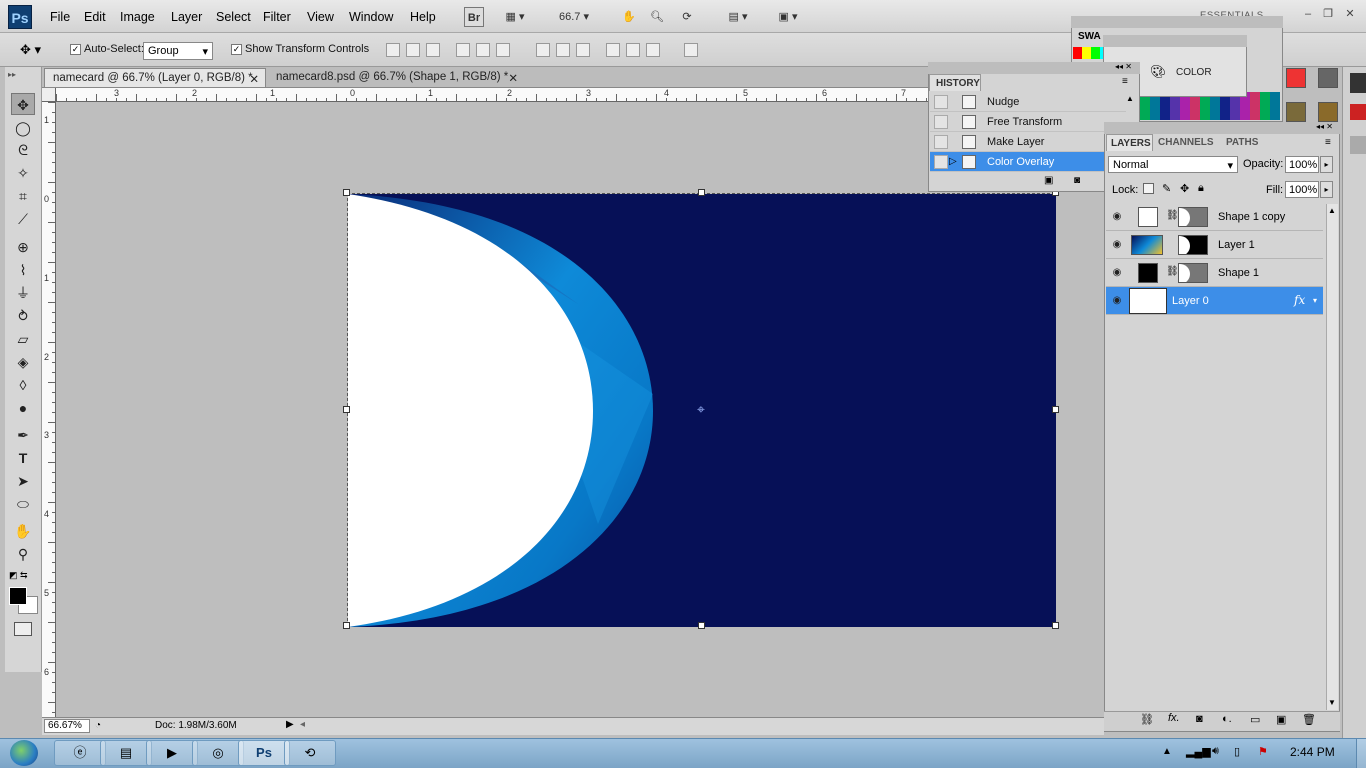  Describe the element at coordinates (1332, 210) in the screenshot. I see `layers-scroll-up-icon: ▲` at that location.